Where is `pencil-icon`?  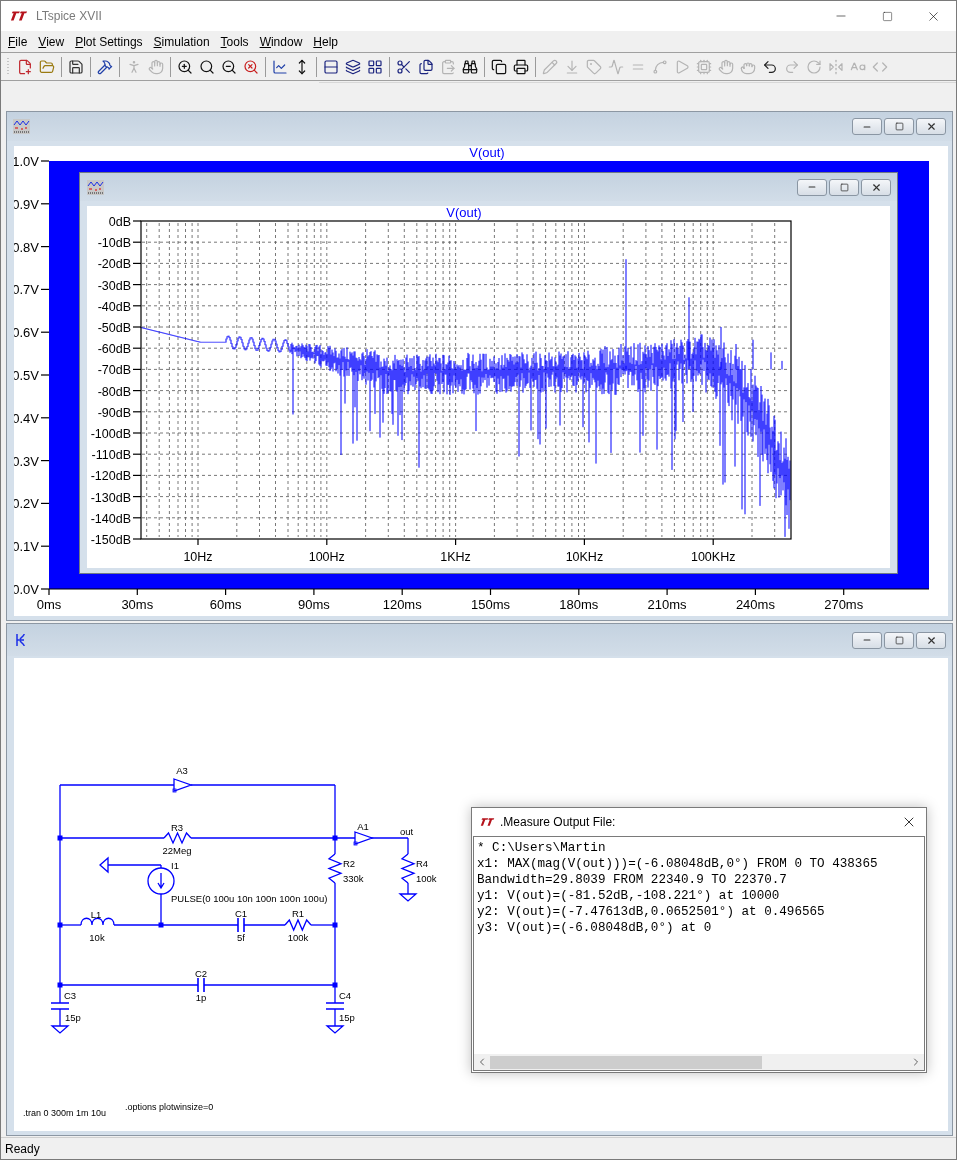
pencil-icon is located at coordinates (550, 66).